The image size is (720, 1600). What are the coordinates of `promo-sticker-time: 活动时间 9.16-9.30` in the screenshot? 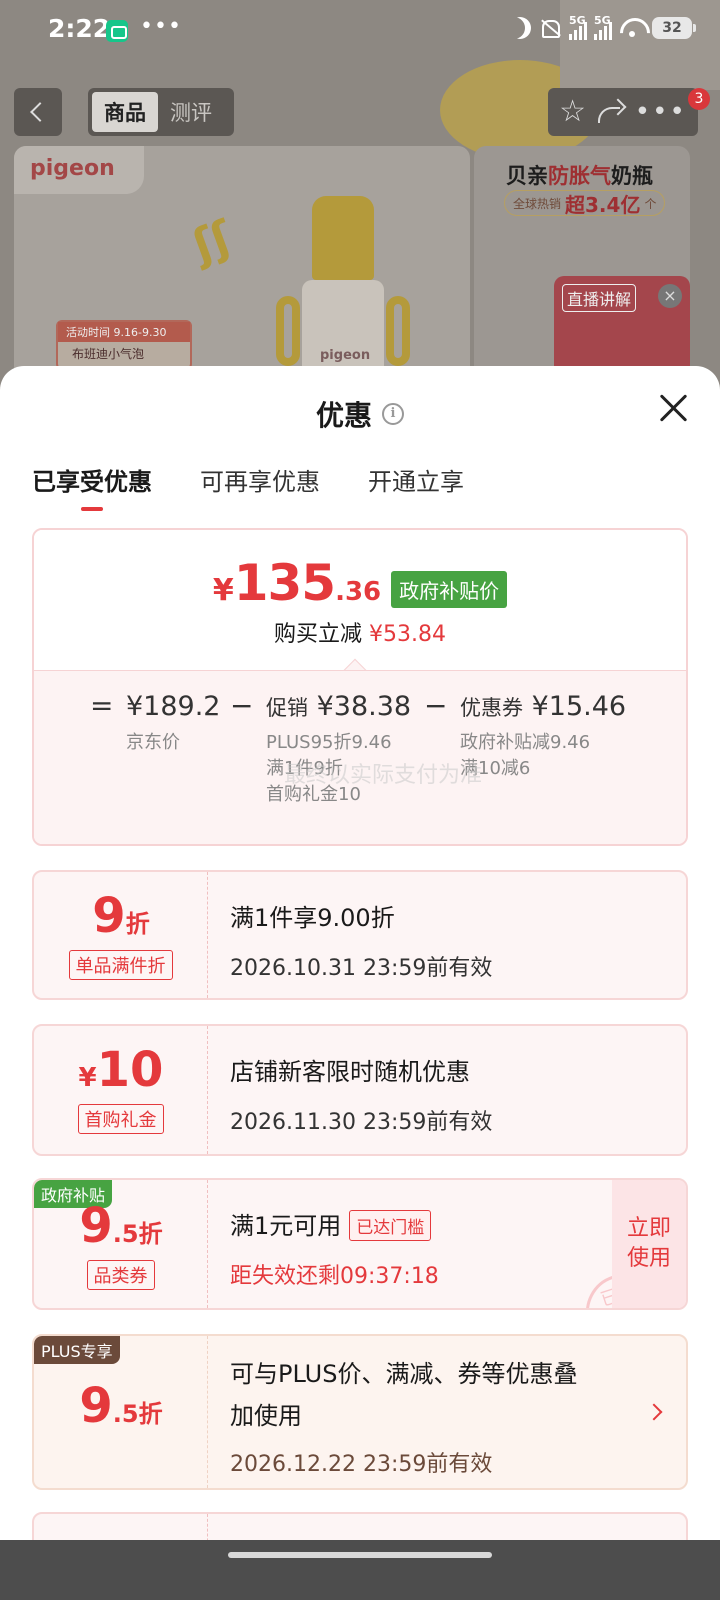 It's located at (124, 332).